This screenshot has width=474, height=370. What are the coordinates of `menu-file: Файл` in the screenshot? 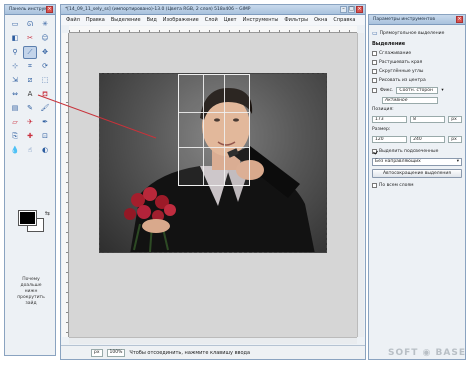 It's located at (73, 20).